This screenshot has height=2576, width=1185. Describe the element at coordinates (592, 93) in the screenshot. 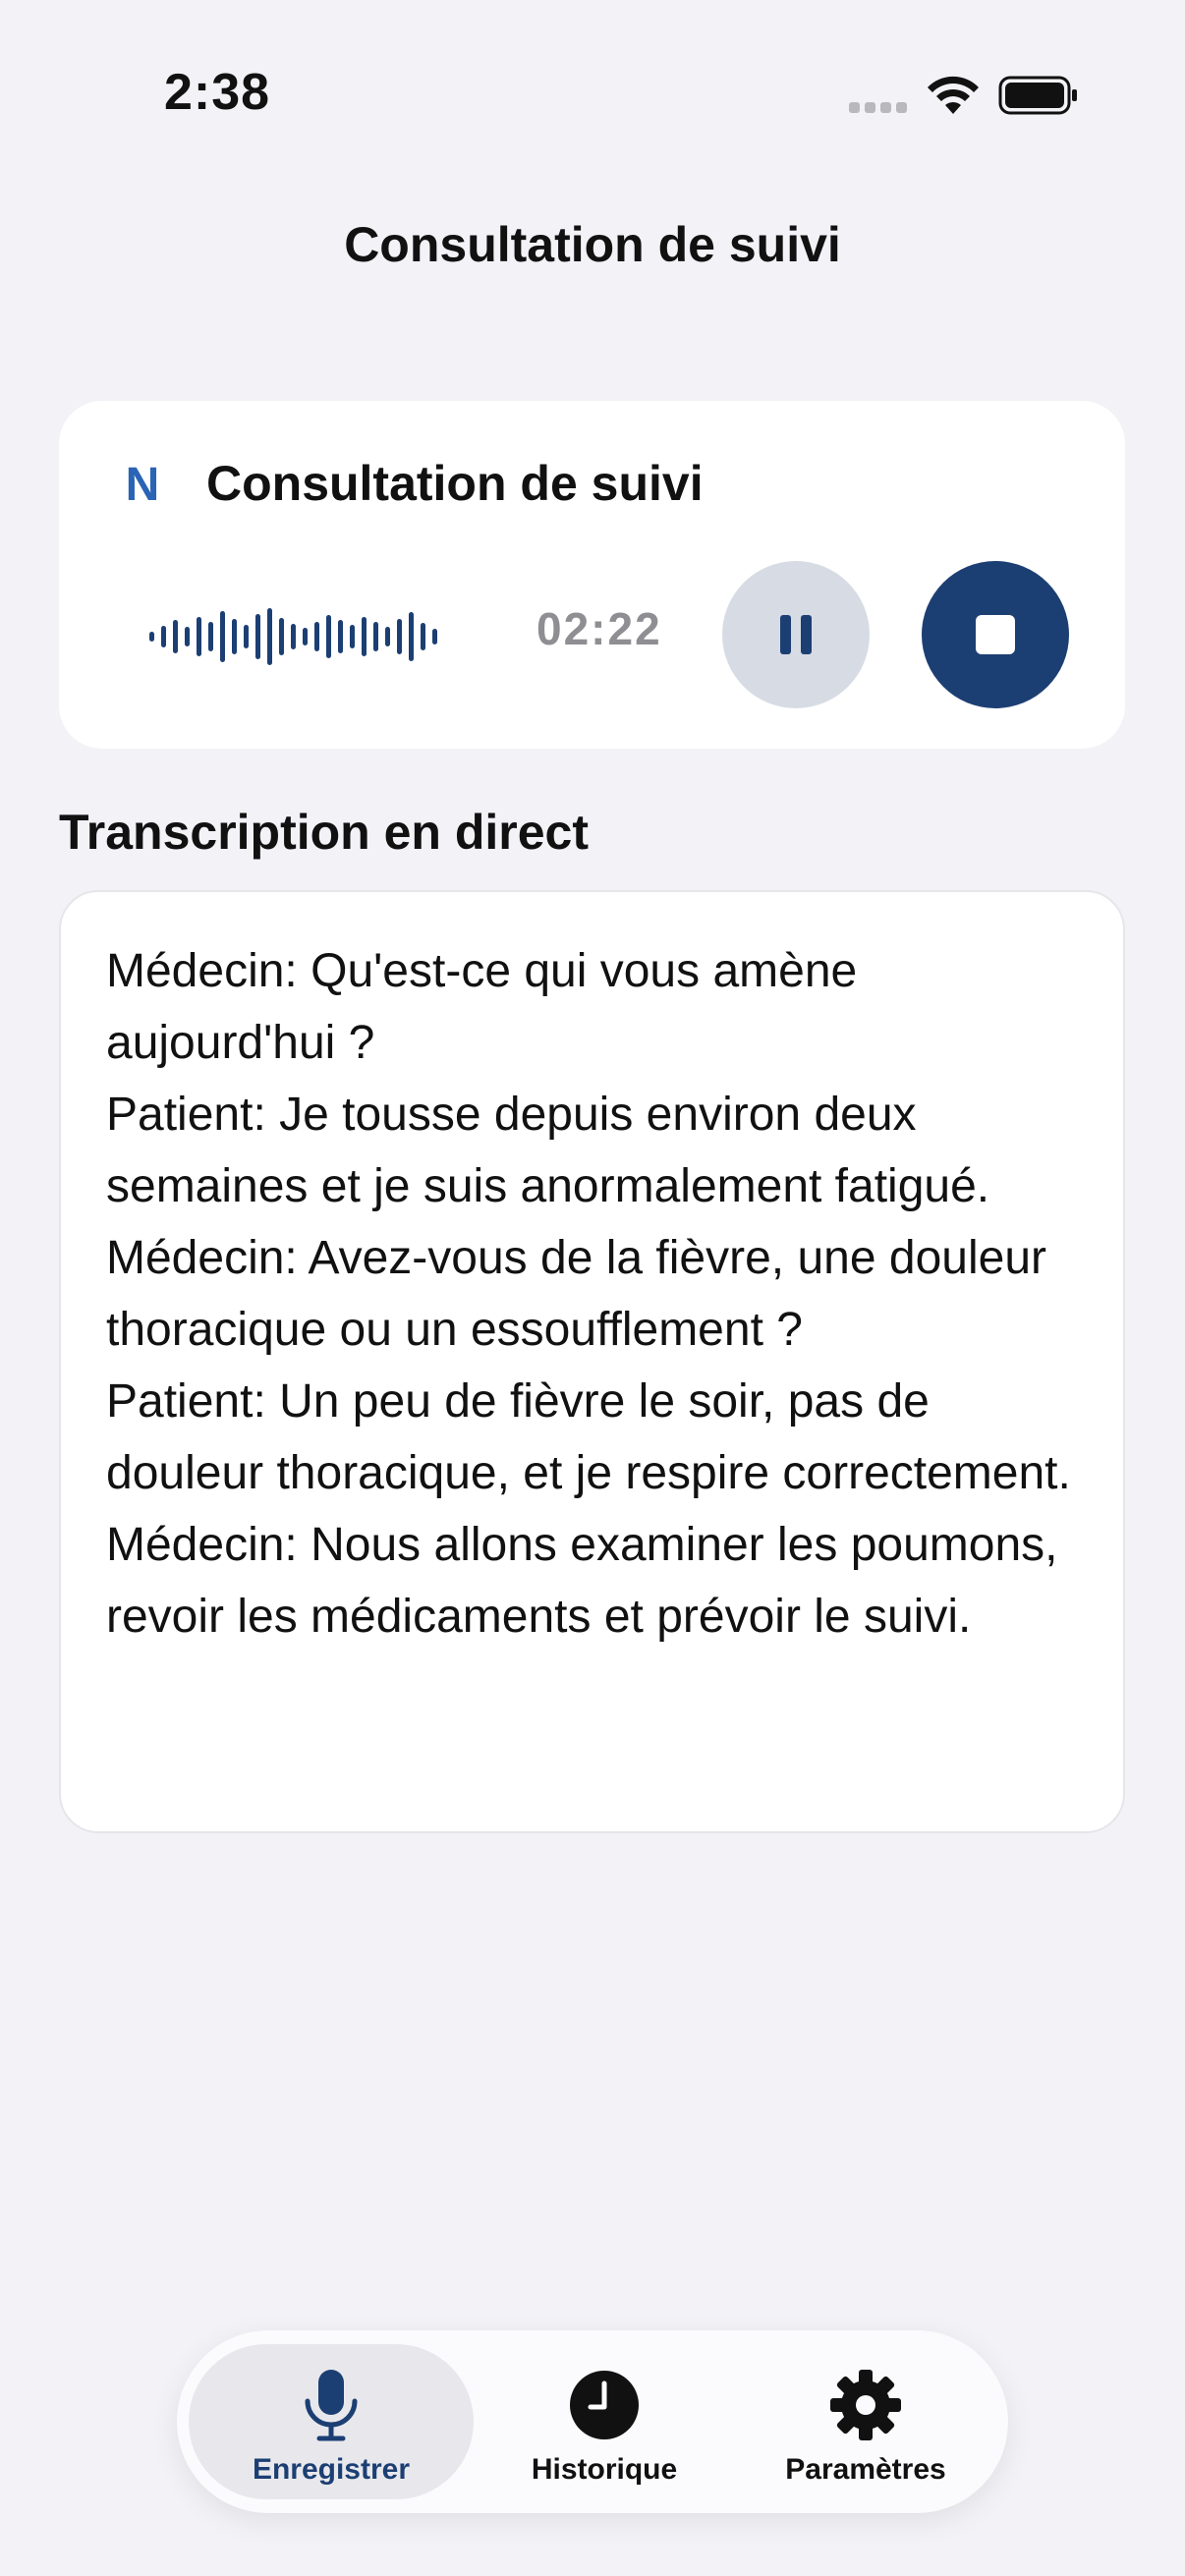

I see `status-bar: 2:38` at that location.